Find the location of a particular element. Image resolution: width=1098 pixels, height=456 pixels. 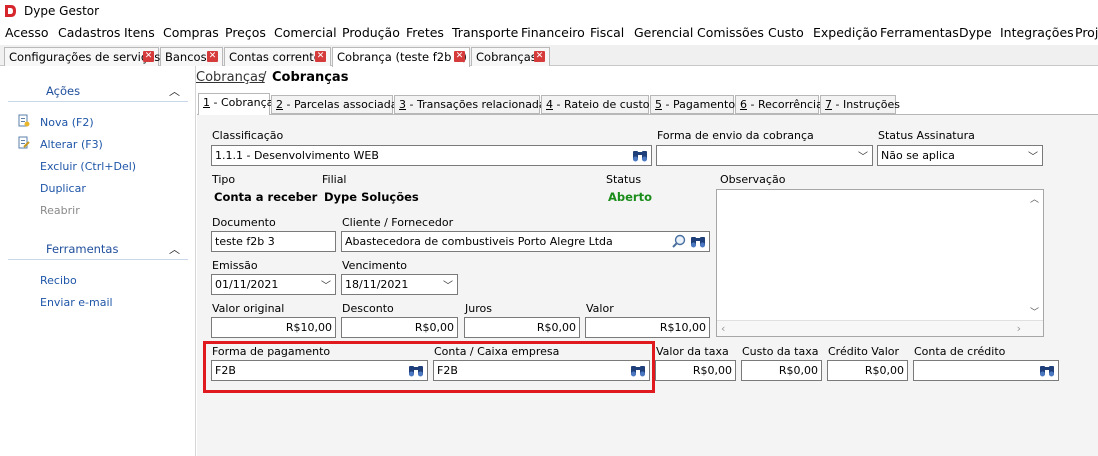

menu-item-projetos: Proj is located at coordinates (1086, 32).